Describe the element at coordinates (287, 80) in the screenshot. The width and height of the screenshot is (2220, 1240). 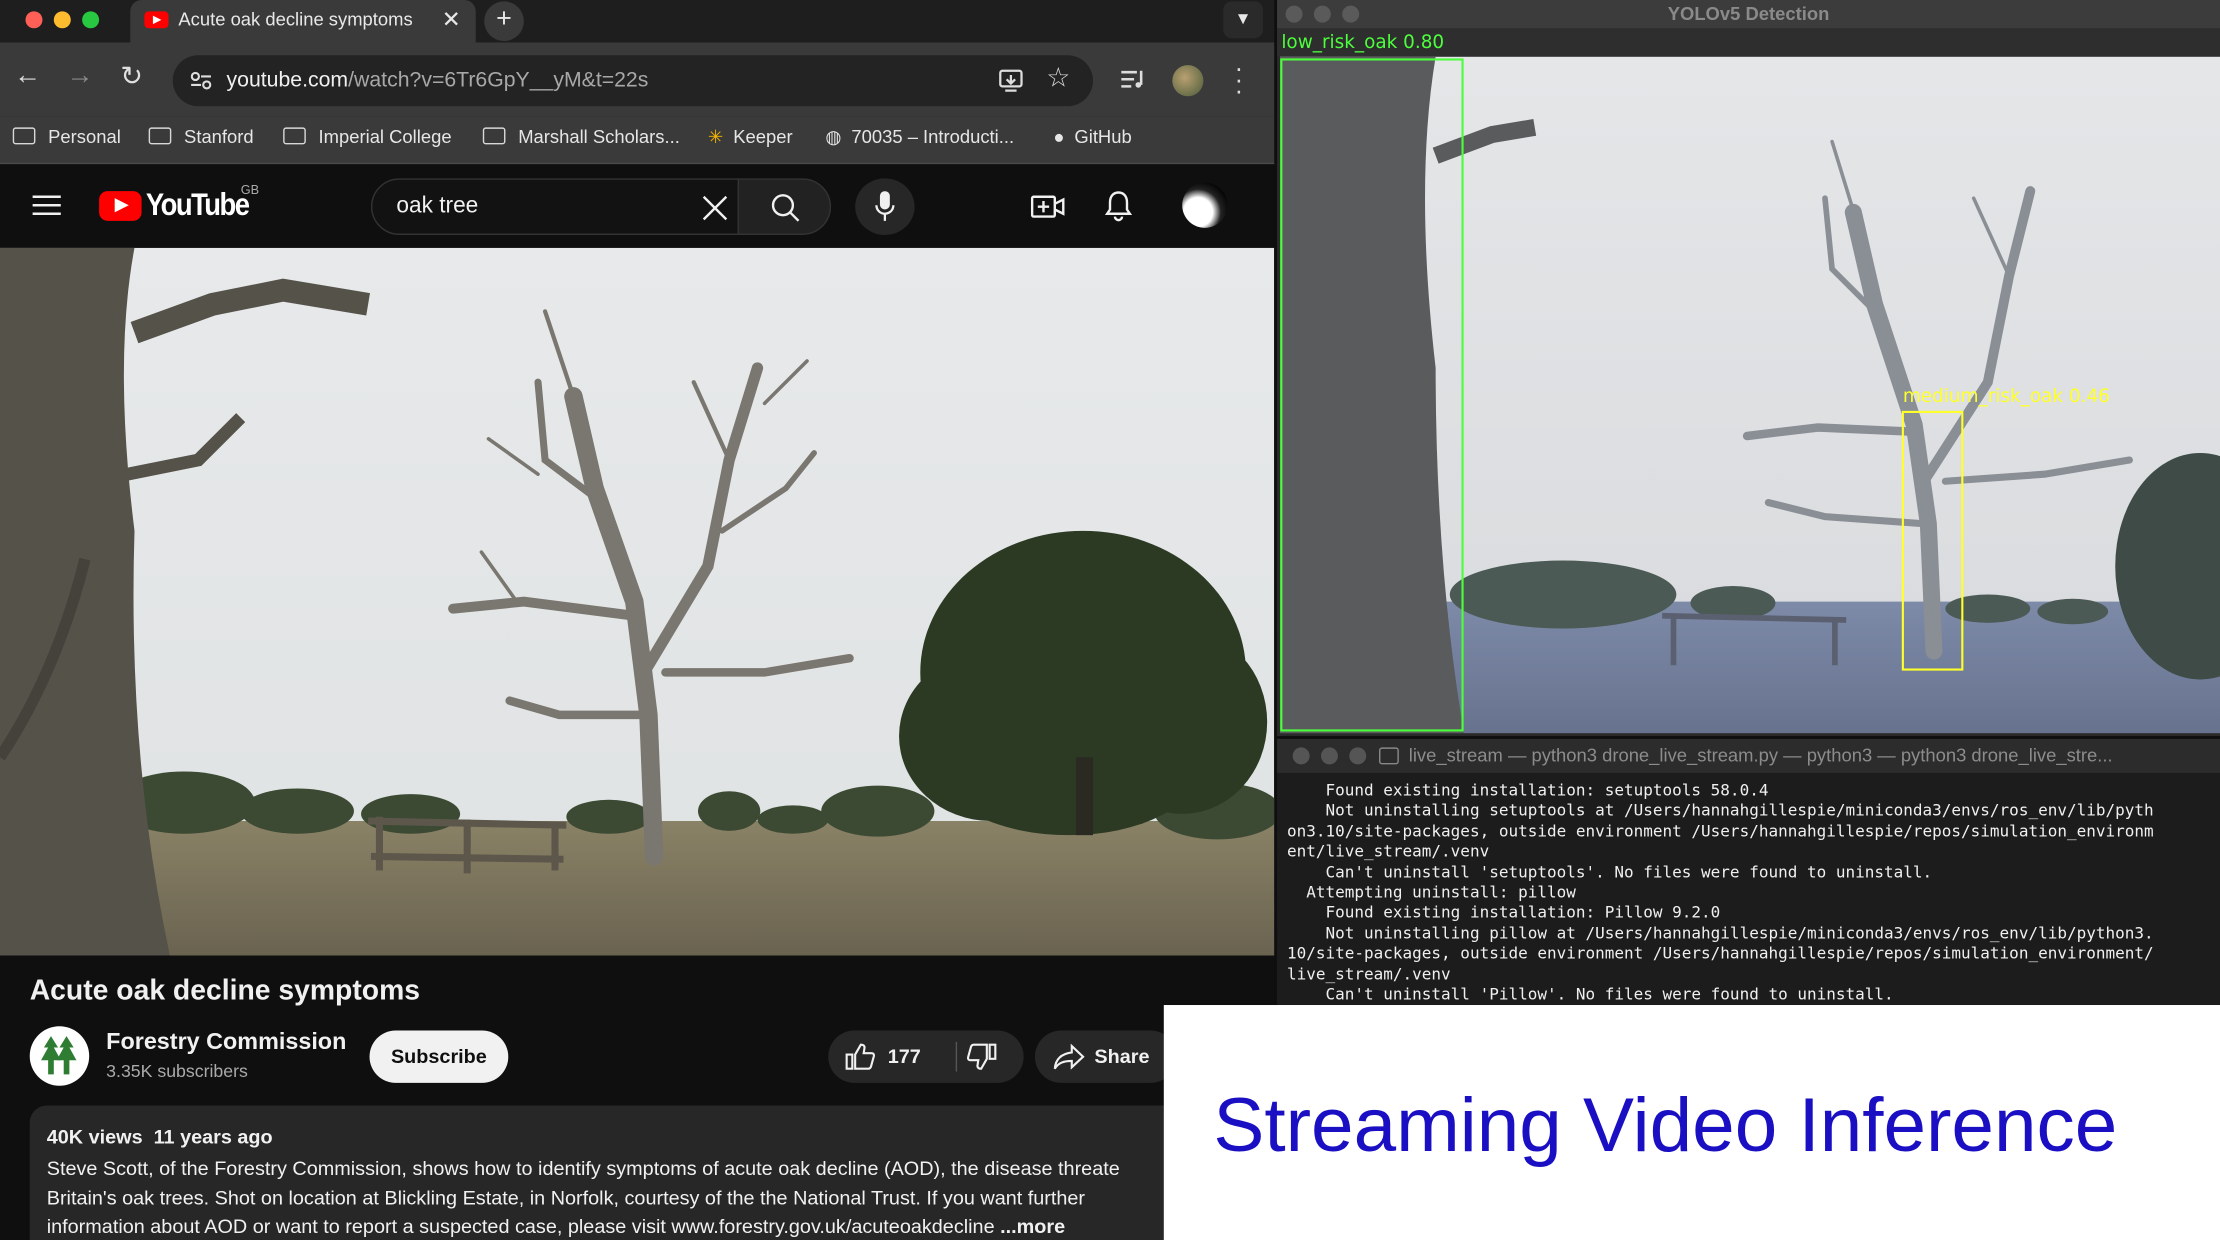
I see `url-host: youtube.com` at that location.